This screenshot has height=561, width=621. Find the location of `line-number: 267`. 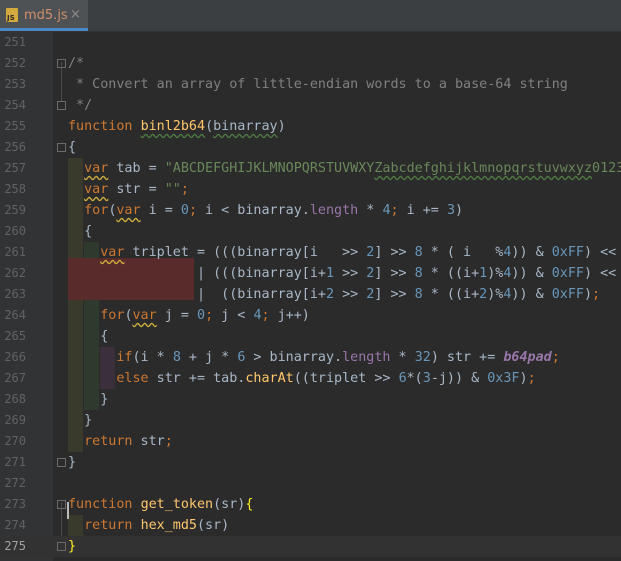

line-number: 267 is located at coordinates (15, 378).